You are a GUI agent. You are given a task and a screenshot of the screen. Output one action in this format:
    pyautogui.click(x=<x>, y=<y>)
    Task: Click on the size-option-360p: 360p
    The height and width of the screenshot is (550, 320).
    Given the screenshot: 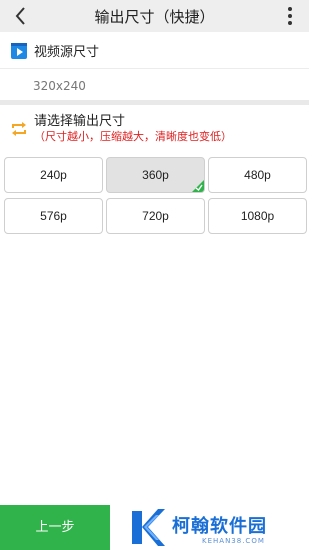 What is the action you would take?
    pyautogui.click(x=155, y=175)
    